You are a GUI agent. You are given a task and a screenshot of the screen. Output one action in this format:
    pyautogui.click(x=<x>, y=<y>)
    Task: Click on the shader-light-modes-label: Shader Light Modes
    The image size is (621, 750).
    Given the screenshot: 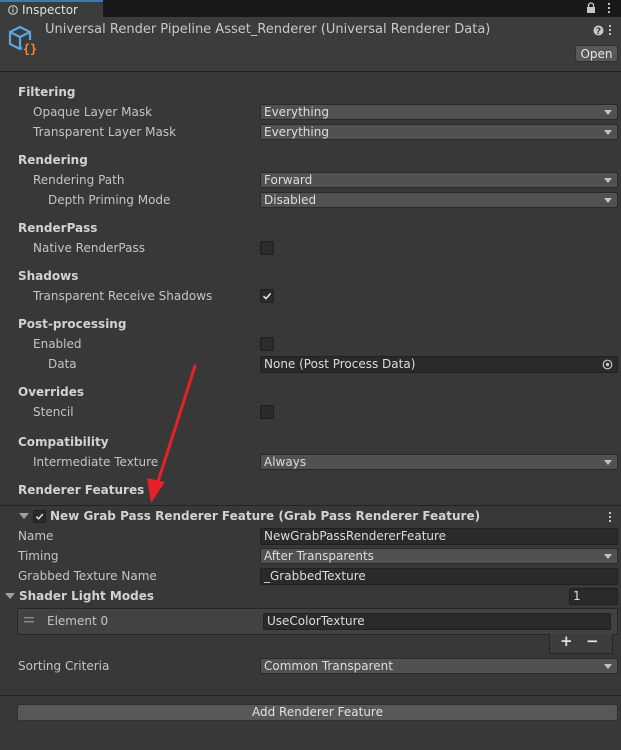 What is the action you would take?
    pyautogui.click(x=86, y=596)
    